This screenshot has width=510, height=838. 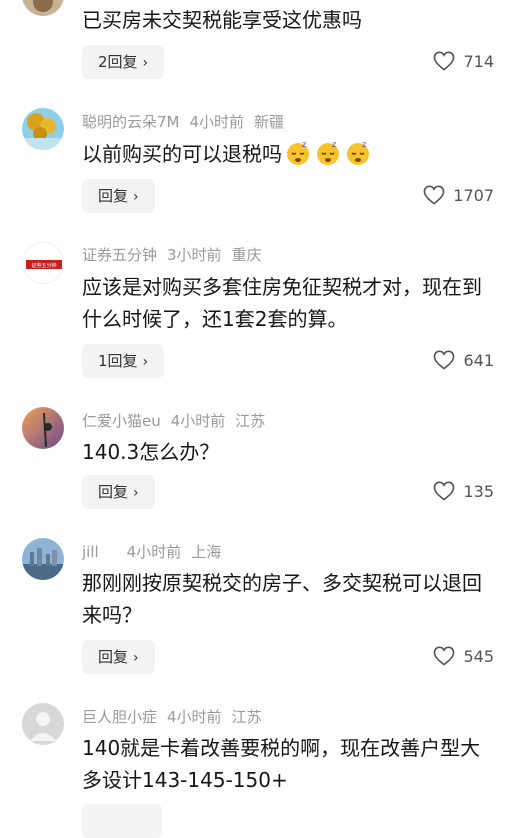 What do you see at coordinates (473, 195) in the screenshot?
I see `like-count: 1707` at bounding box center [473, 195].